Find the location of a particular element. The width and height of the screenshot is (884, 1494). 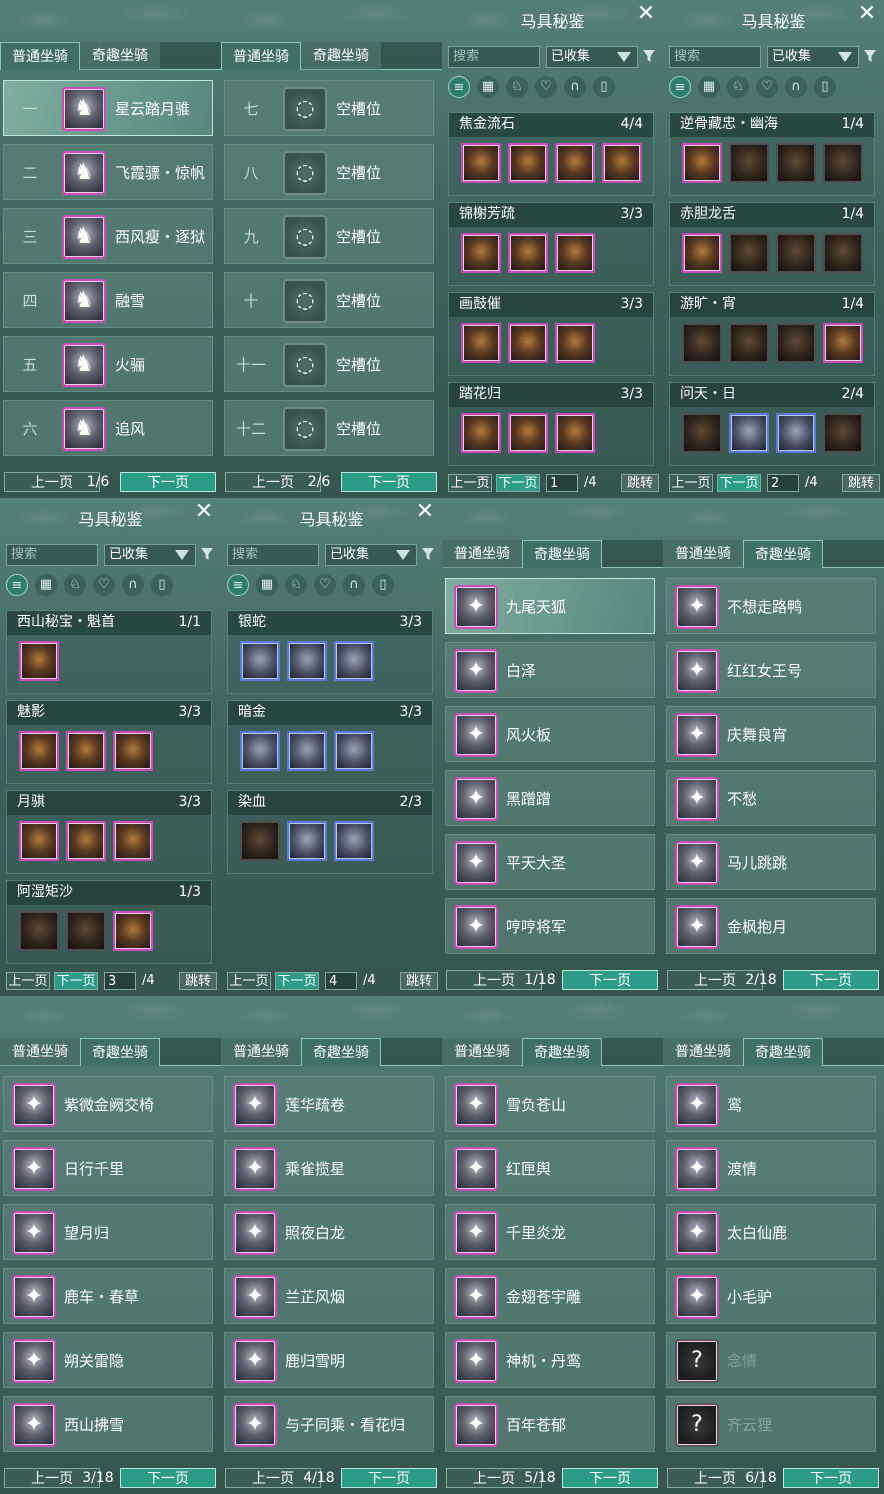

equipment-set: 问天・日 2/4 is located at coordinates (772, 424).